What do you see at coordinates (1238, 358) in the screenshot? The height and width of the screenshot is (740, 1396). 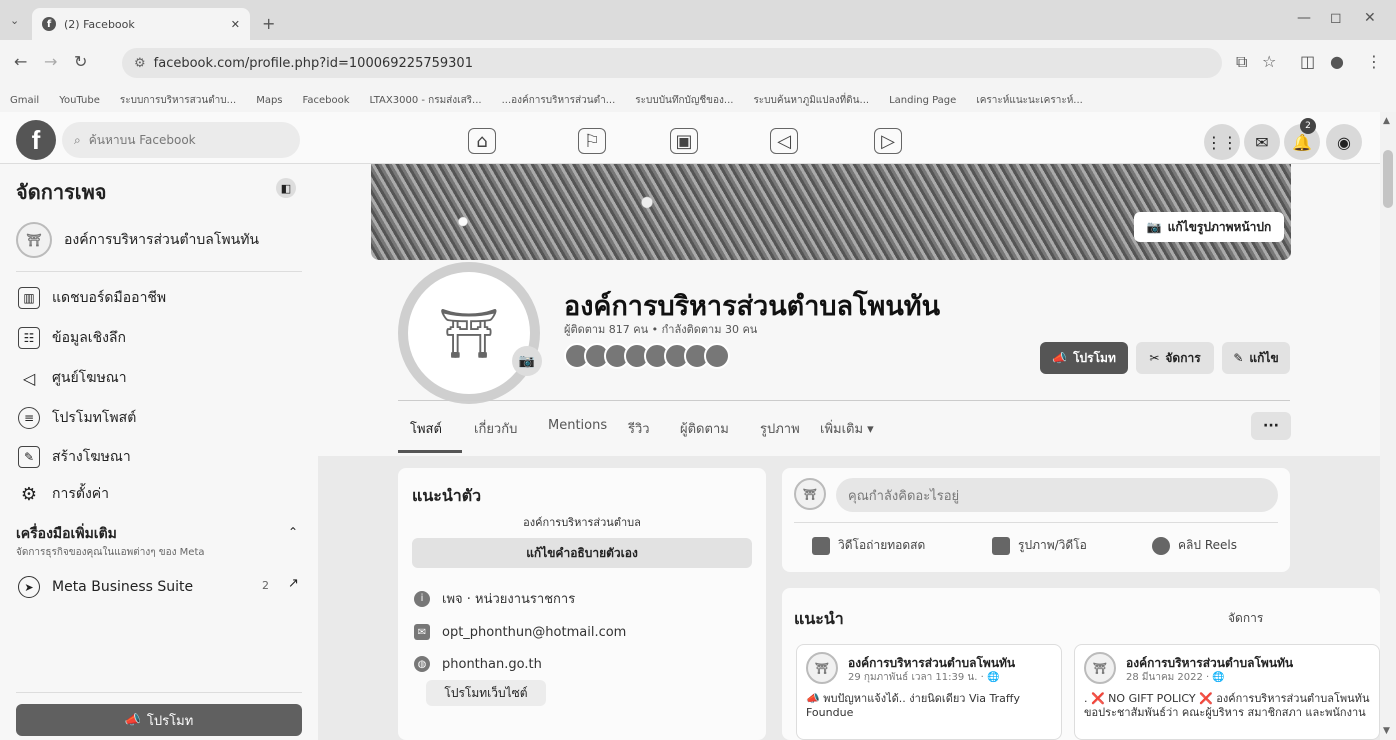 I see `pencil-icon: ✎` at bounding box center [1238, 358].